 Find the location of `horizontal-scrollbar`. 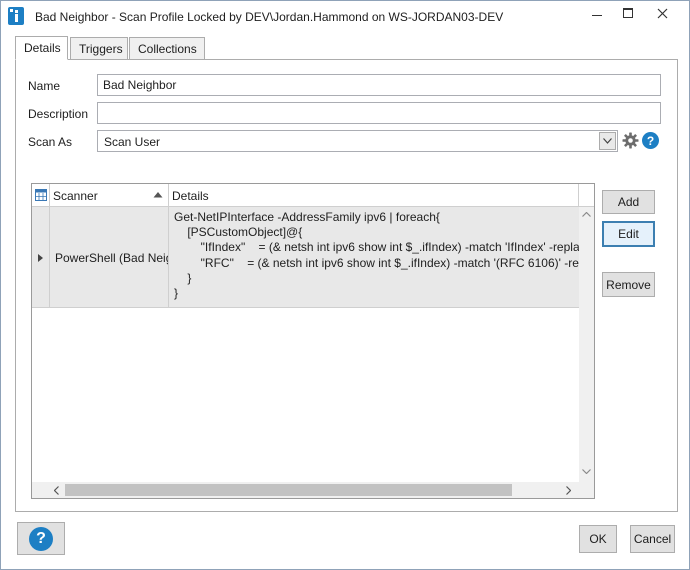

horizontal-scrollbar is located at coordinates (305, 490).